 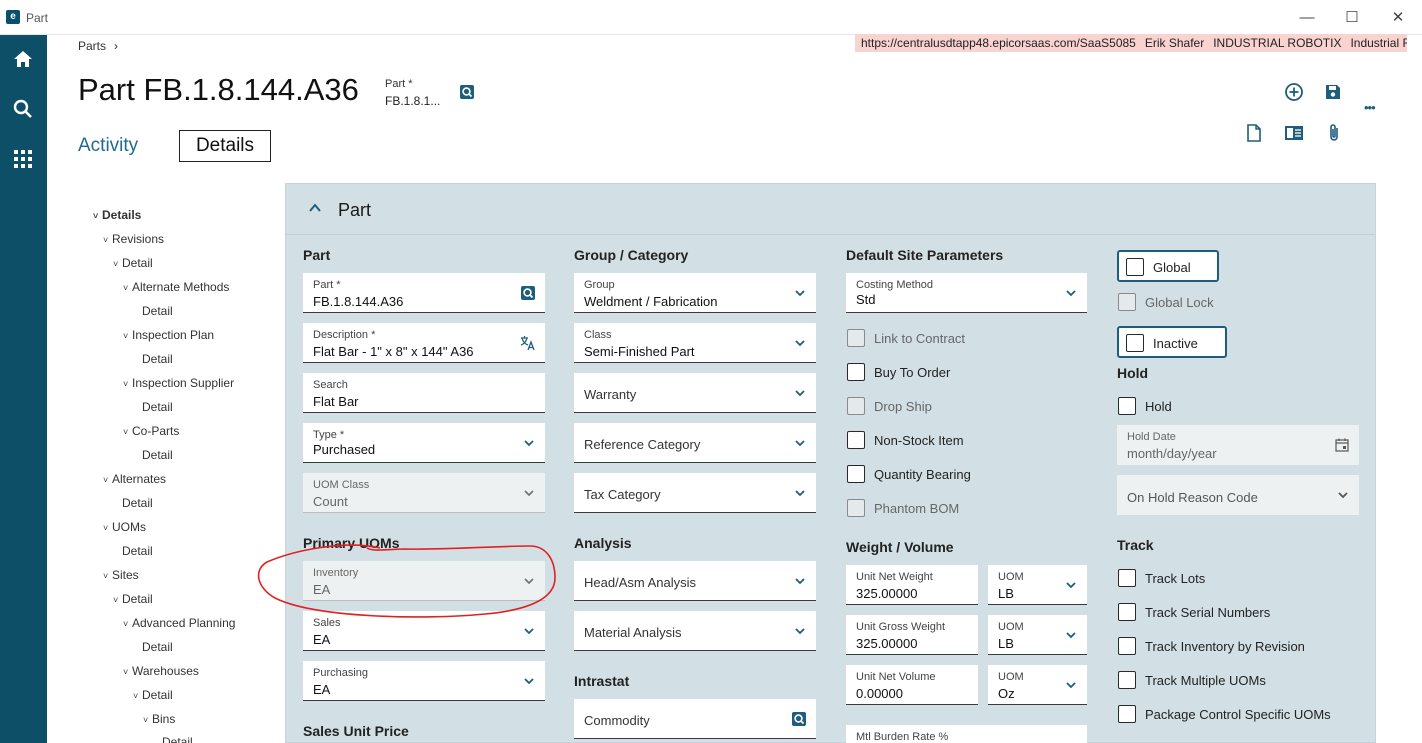 What do you see at coordinates (1238, 681) in the screenshot?
I see `track-multiple-uoms-checkbox: Track Multiple UOMs` at bounding box center [1238, 681].